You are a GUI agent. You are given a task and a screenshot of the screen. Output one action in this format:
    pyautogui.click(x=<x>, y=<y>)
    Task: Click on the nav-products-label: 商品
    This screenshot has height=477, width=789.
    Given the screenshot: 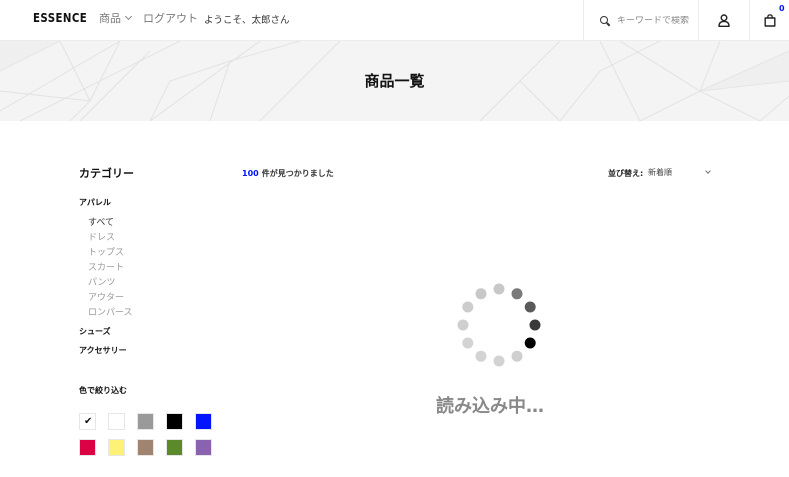 What is the action you would take?
    pyautogui.click(x=110, y=18)
    